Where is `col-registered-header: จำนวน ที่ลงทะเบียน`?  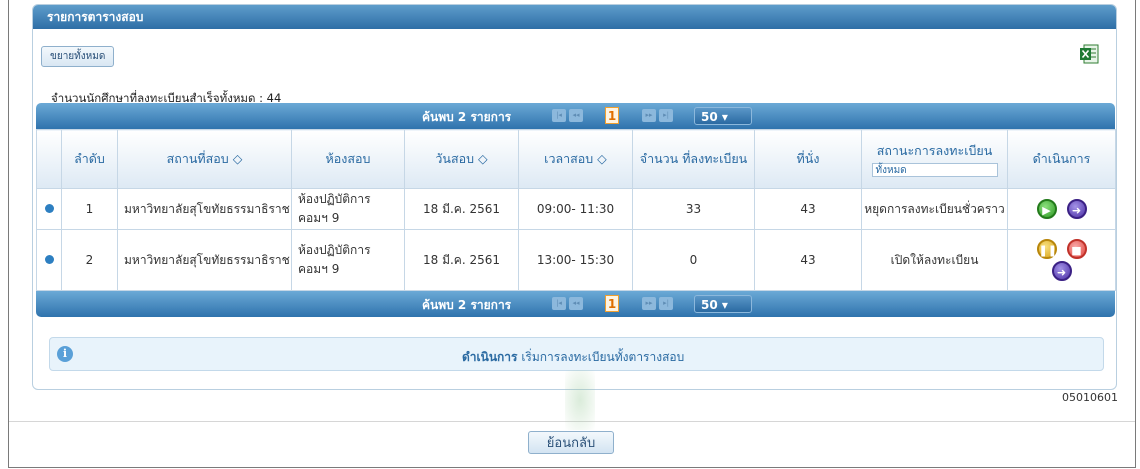
col-registered-header: จำนวน ที่ลงทะเบียน is located at coordinates (693, 159).